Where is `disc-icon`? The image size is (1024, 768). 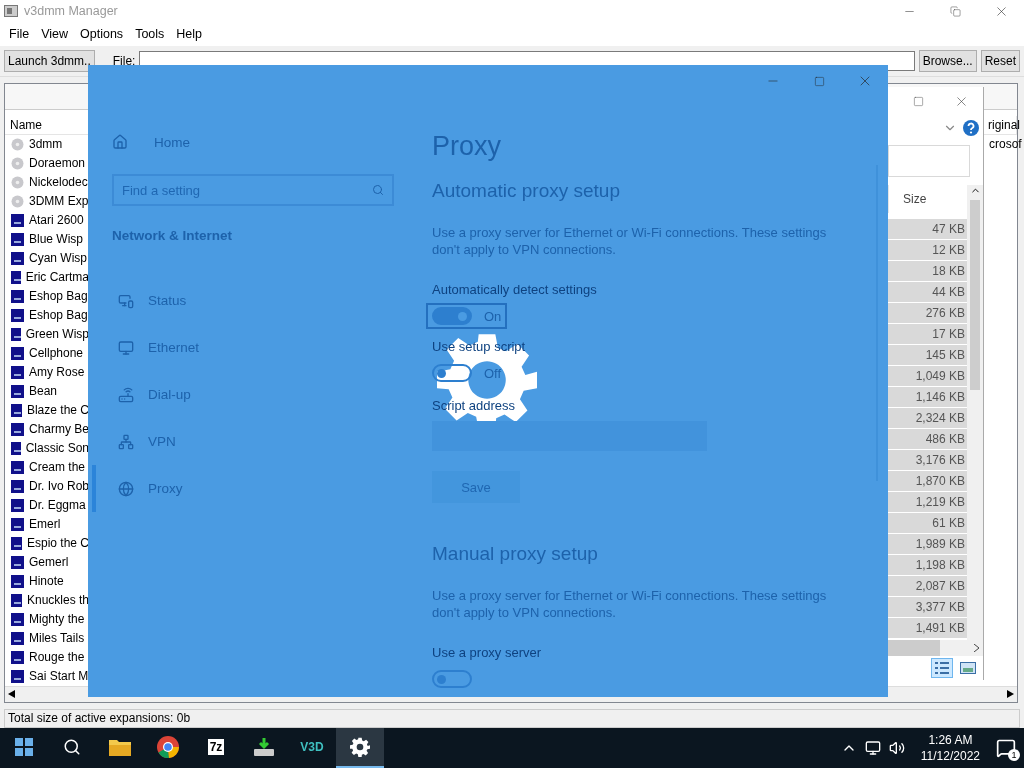
disc-icon is located at coordinates (17, 201).